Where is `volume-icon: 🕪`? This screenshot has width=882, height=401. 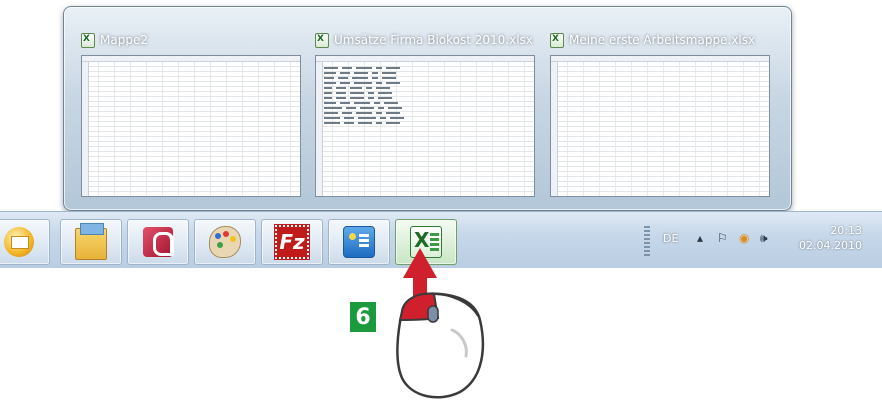 volume-icon: 🕪 is located at coordinates (764, 238).